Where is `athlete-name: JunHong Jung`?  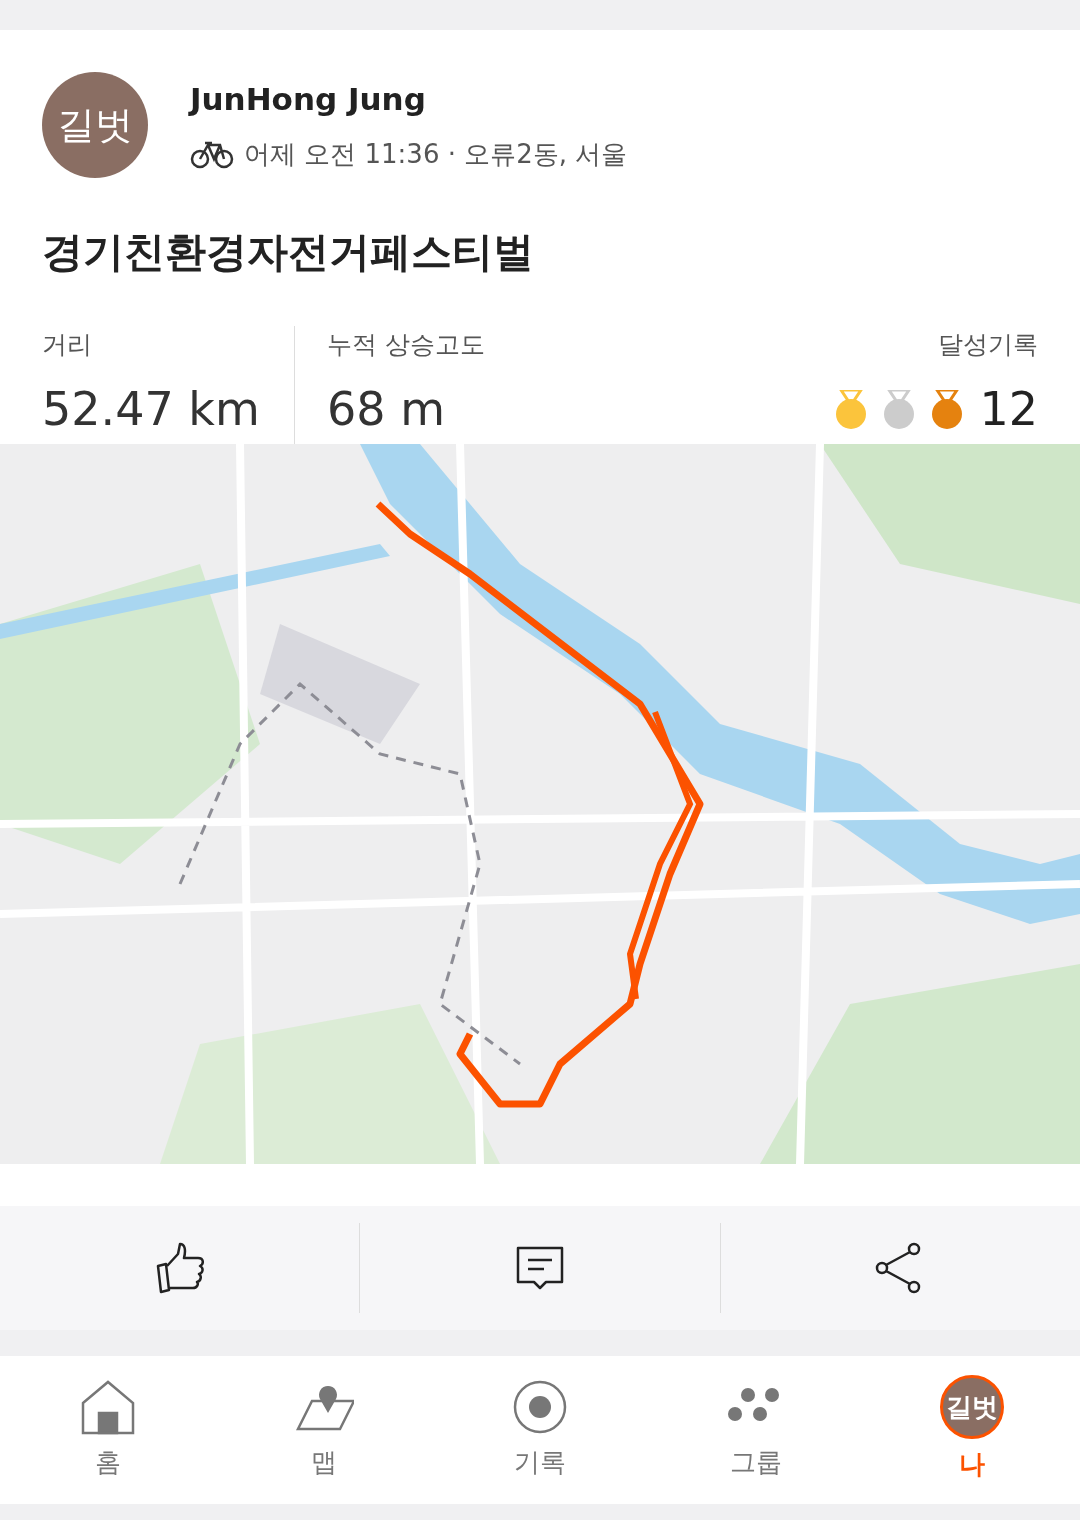
athlete-name: JunHong Jung is located at coordinates (409, 99).